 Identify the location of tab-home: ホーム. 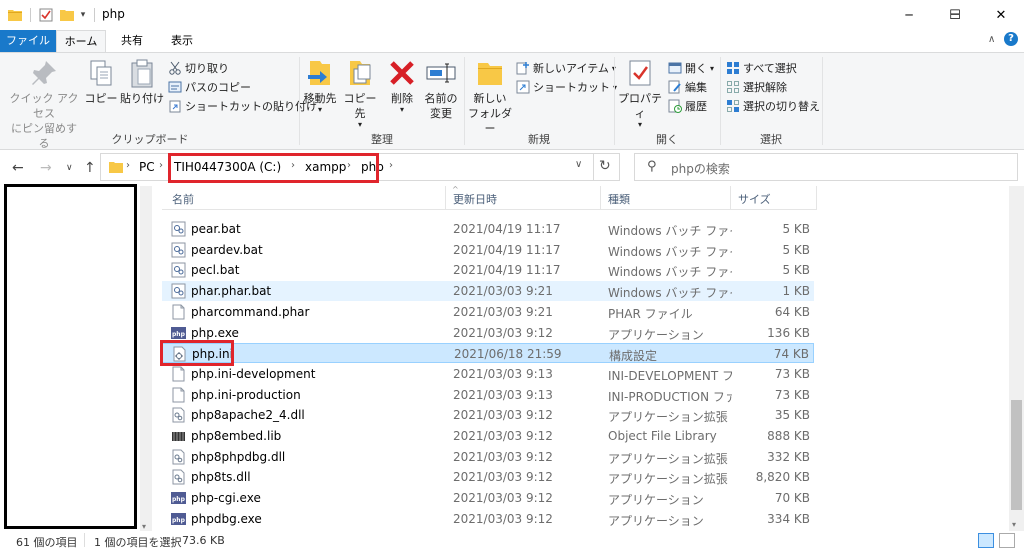
(81, 41).